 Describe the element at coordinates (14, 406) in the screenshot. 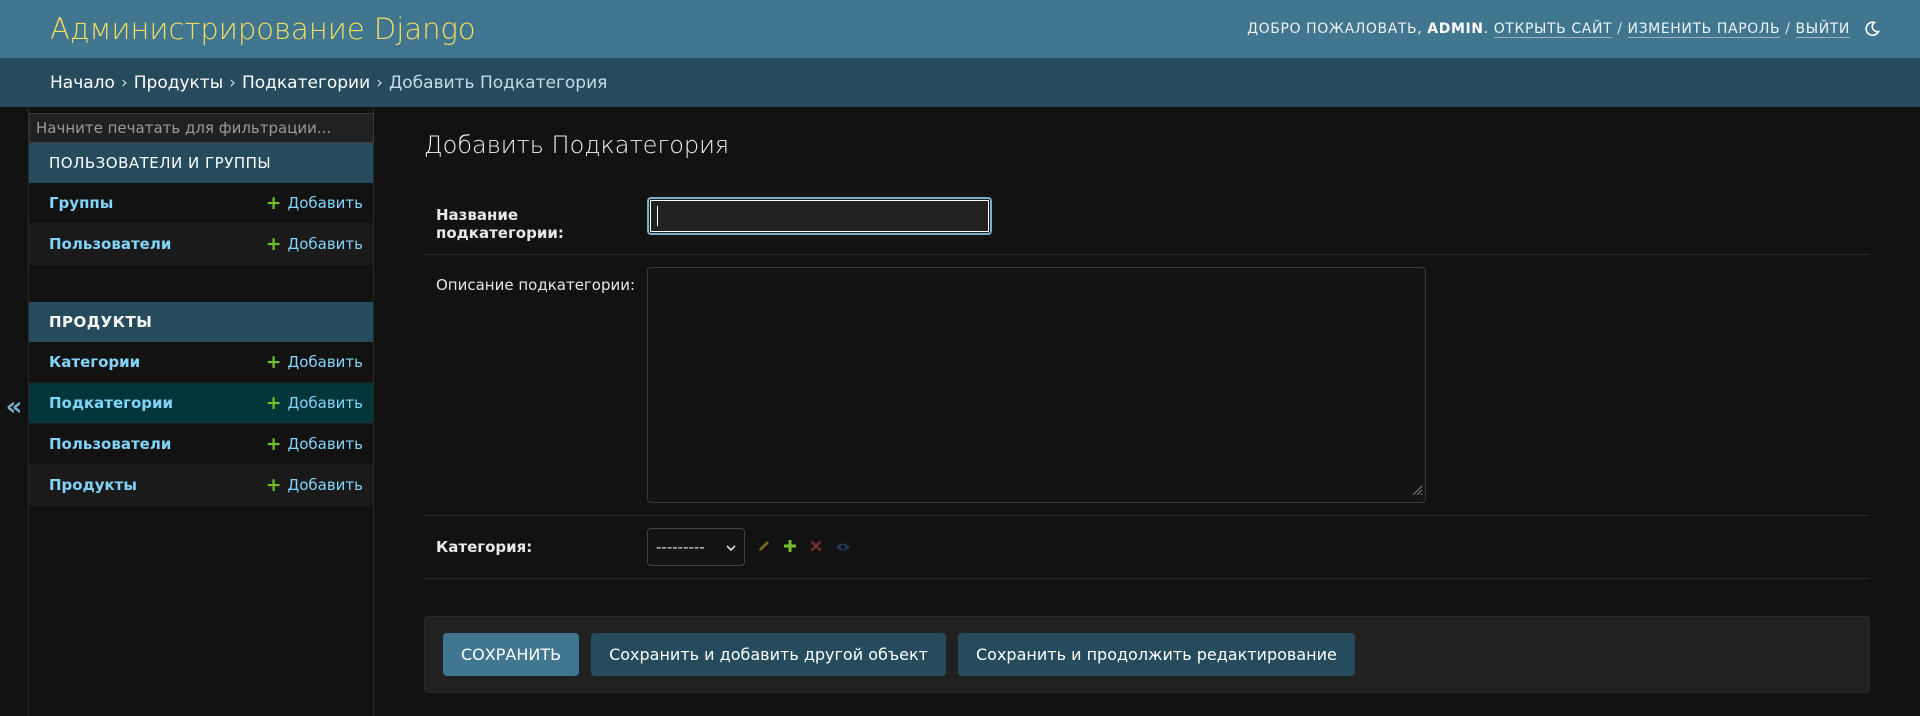

I see `double-chevron-left-icon: «` at that location.